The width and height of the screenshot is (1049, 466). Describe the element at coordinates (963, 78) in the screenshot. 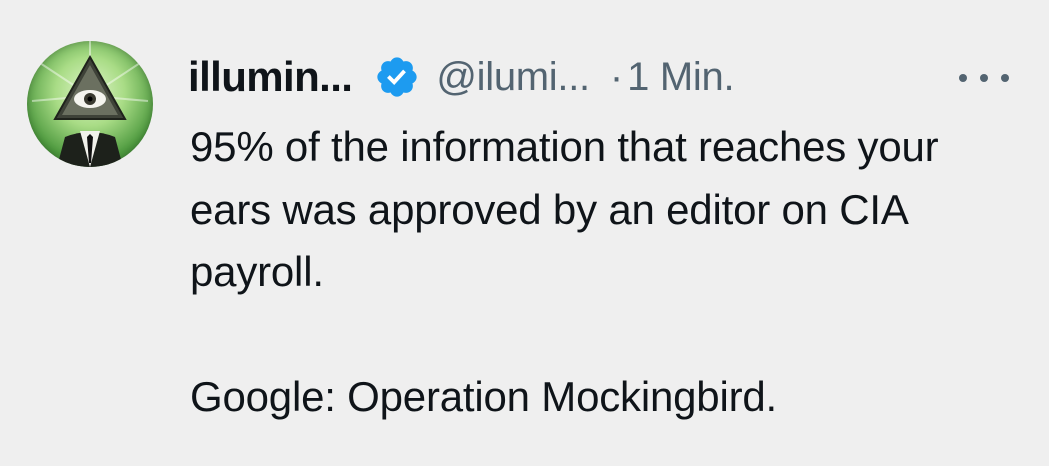

I see `more-dots-icon` at that location.